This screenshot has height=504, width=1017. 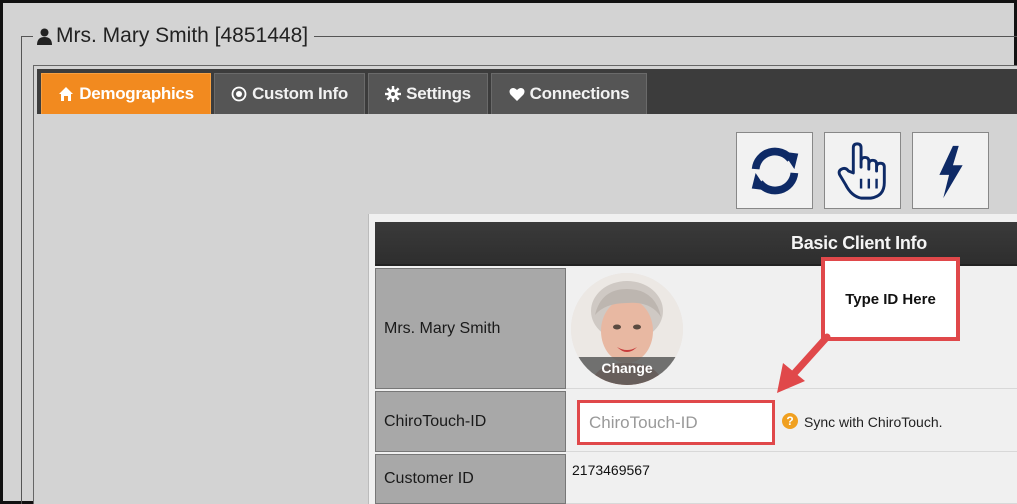 I want to click on user-icon, so click(x=44, y=36).